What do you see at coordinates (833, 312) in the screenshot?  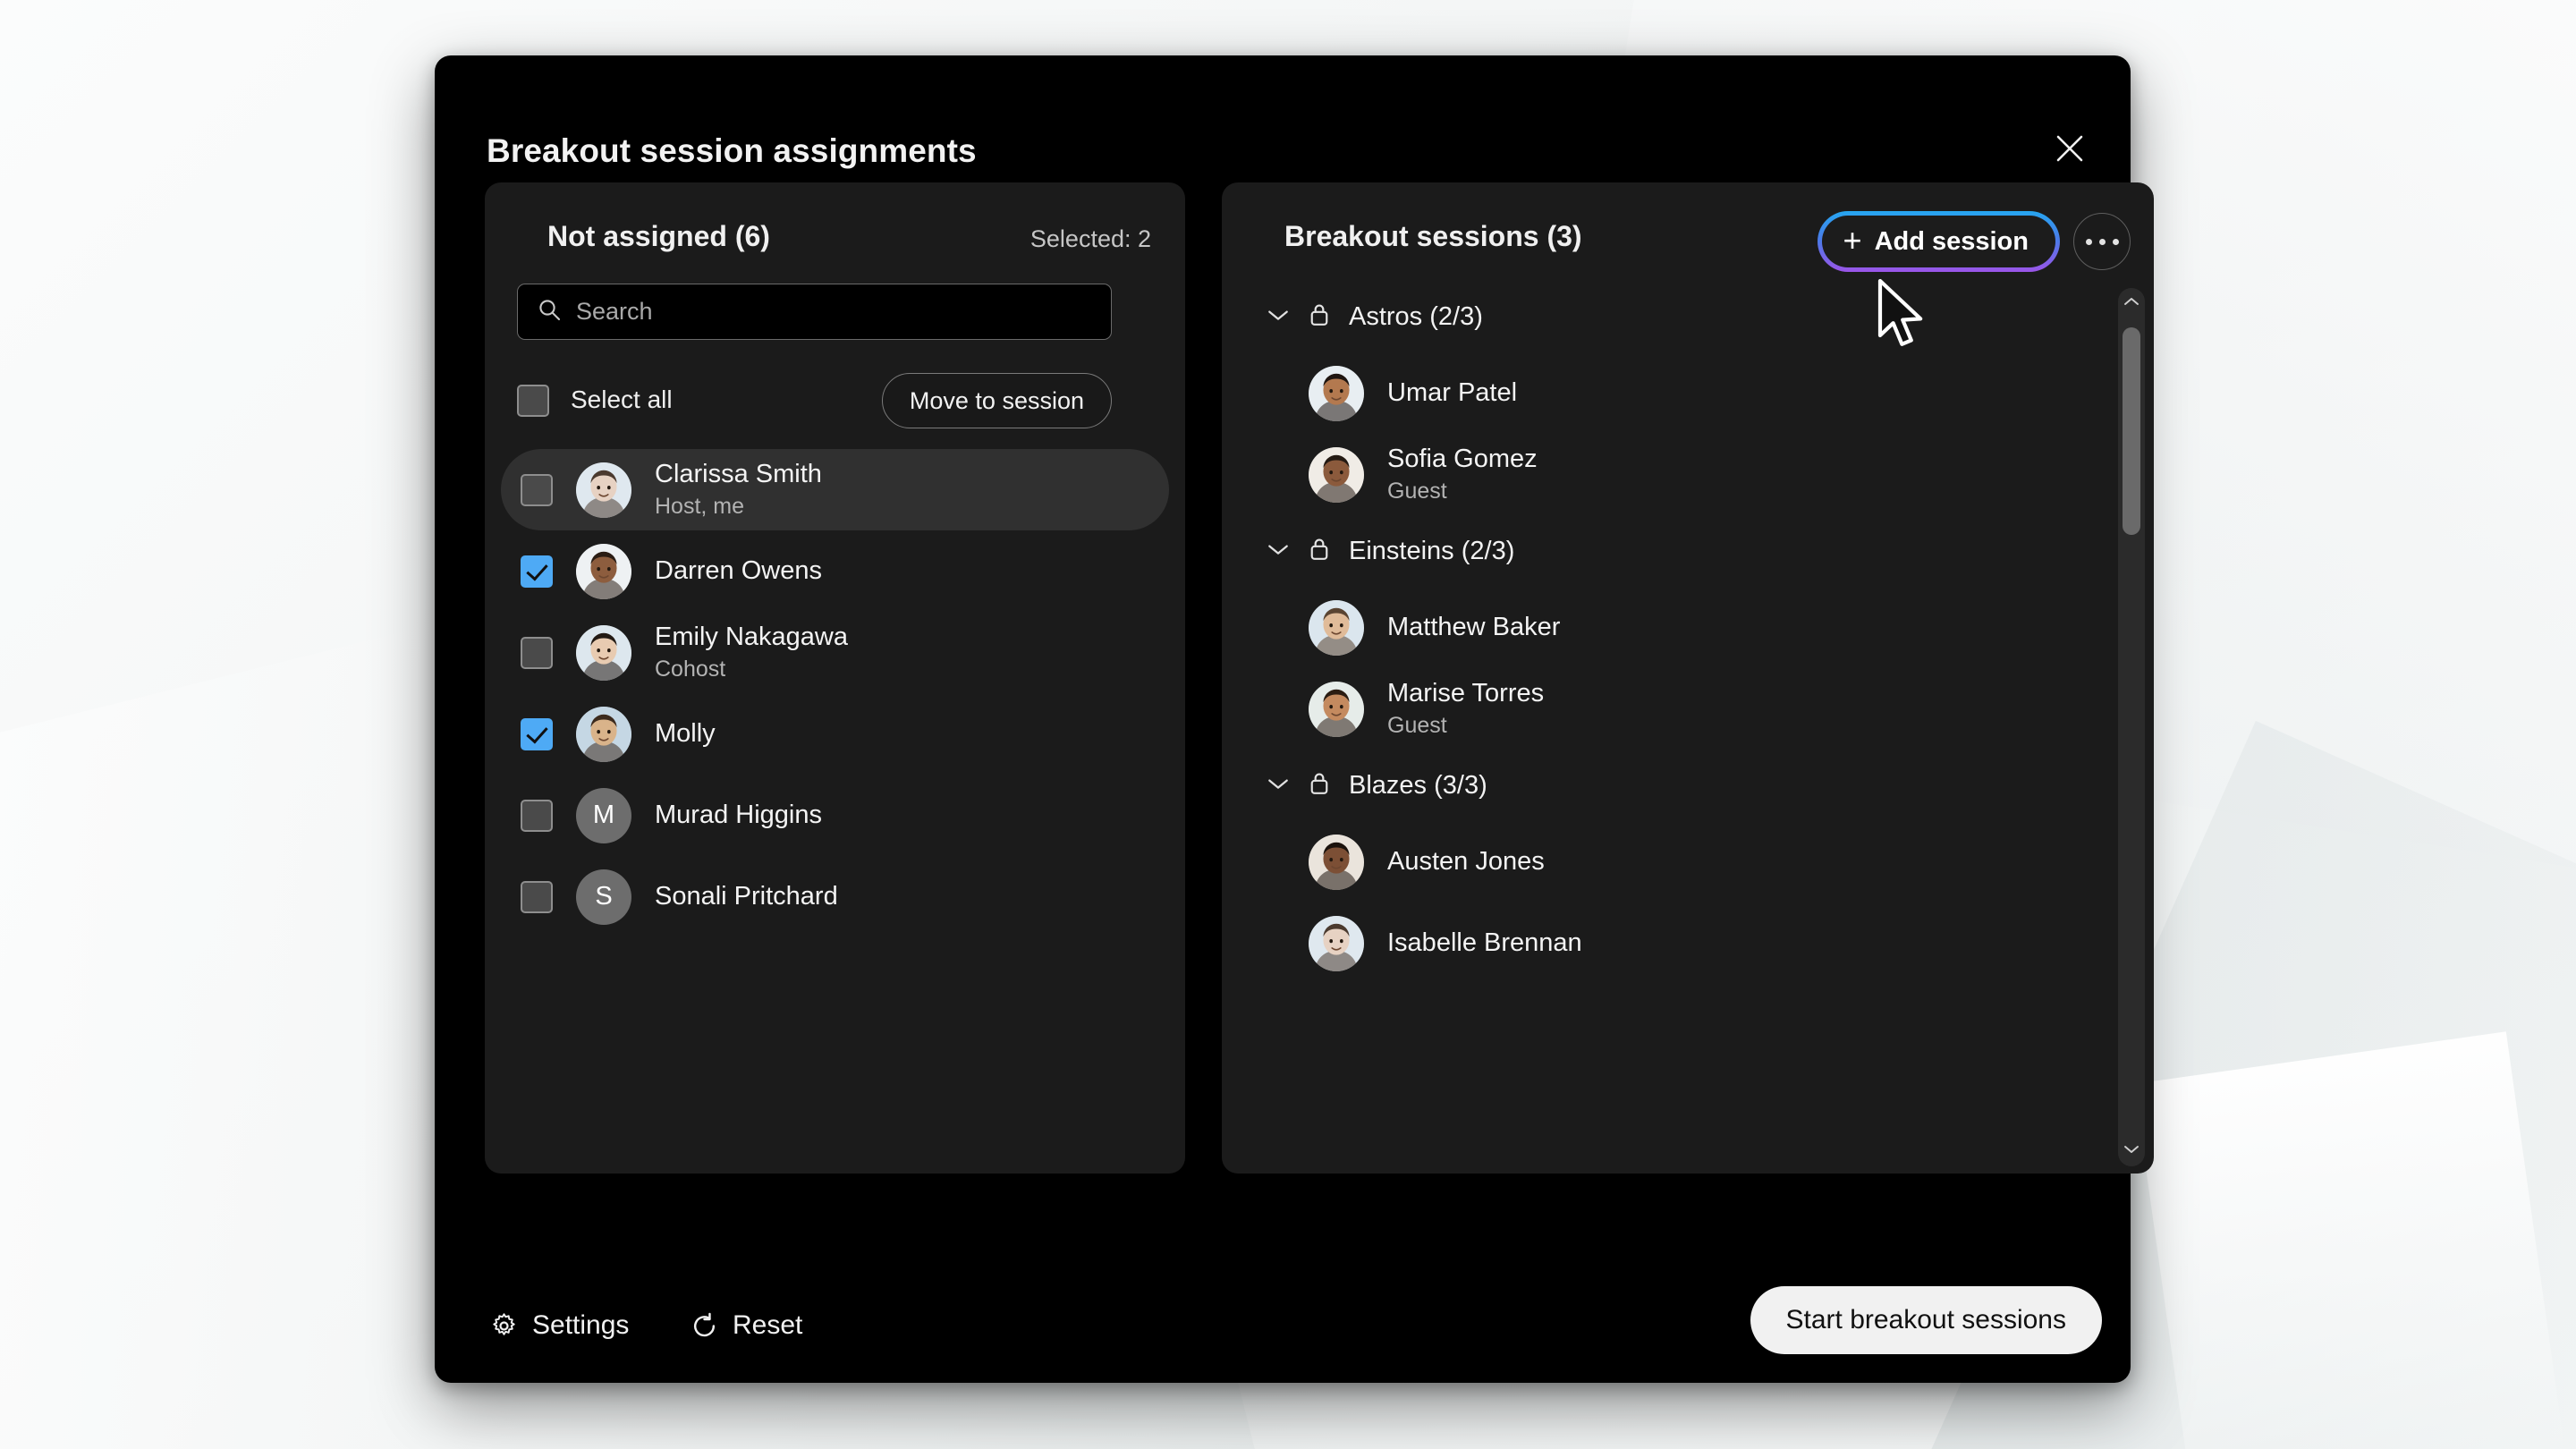 I see `search-input` at bounding box center [833, 312].